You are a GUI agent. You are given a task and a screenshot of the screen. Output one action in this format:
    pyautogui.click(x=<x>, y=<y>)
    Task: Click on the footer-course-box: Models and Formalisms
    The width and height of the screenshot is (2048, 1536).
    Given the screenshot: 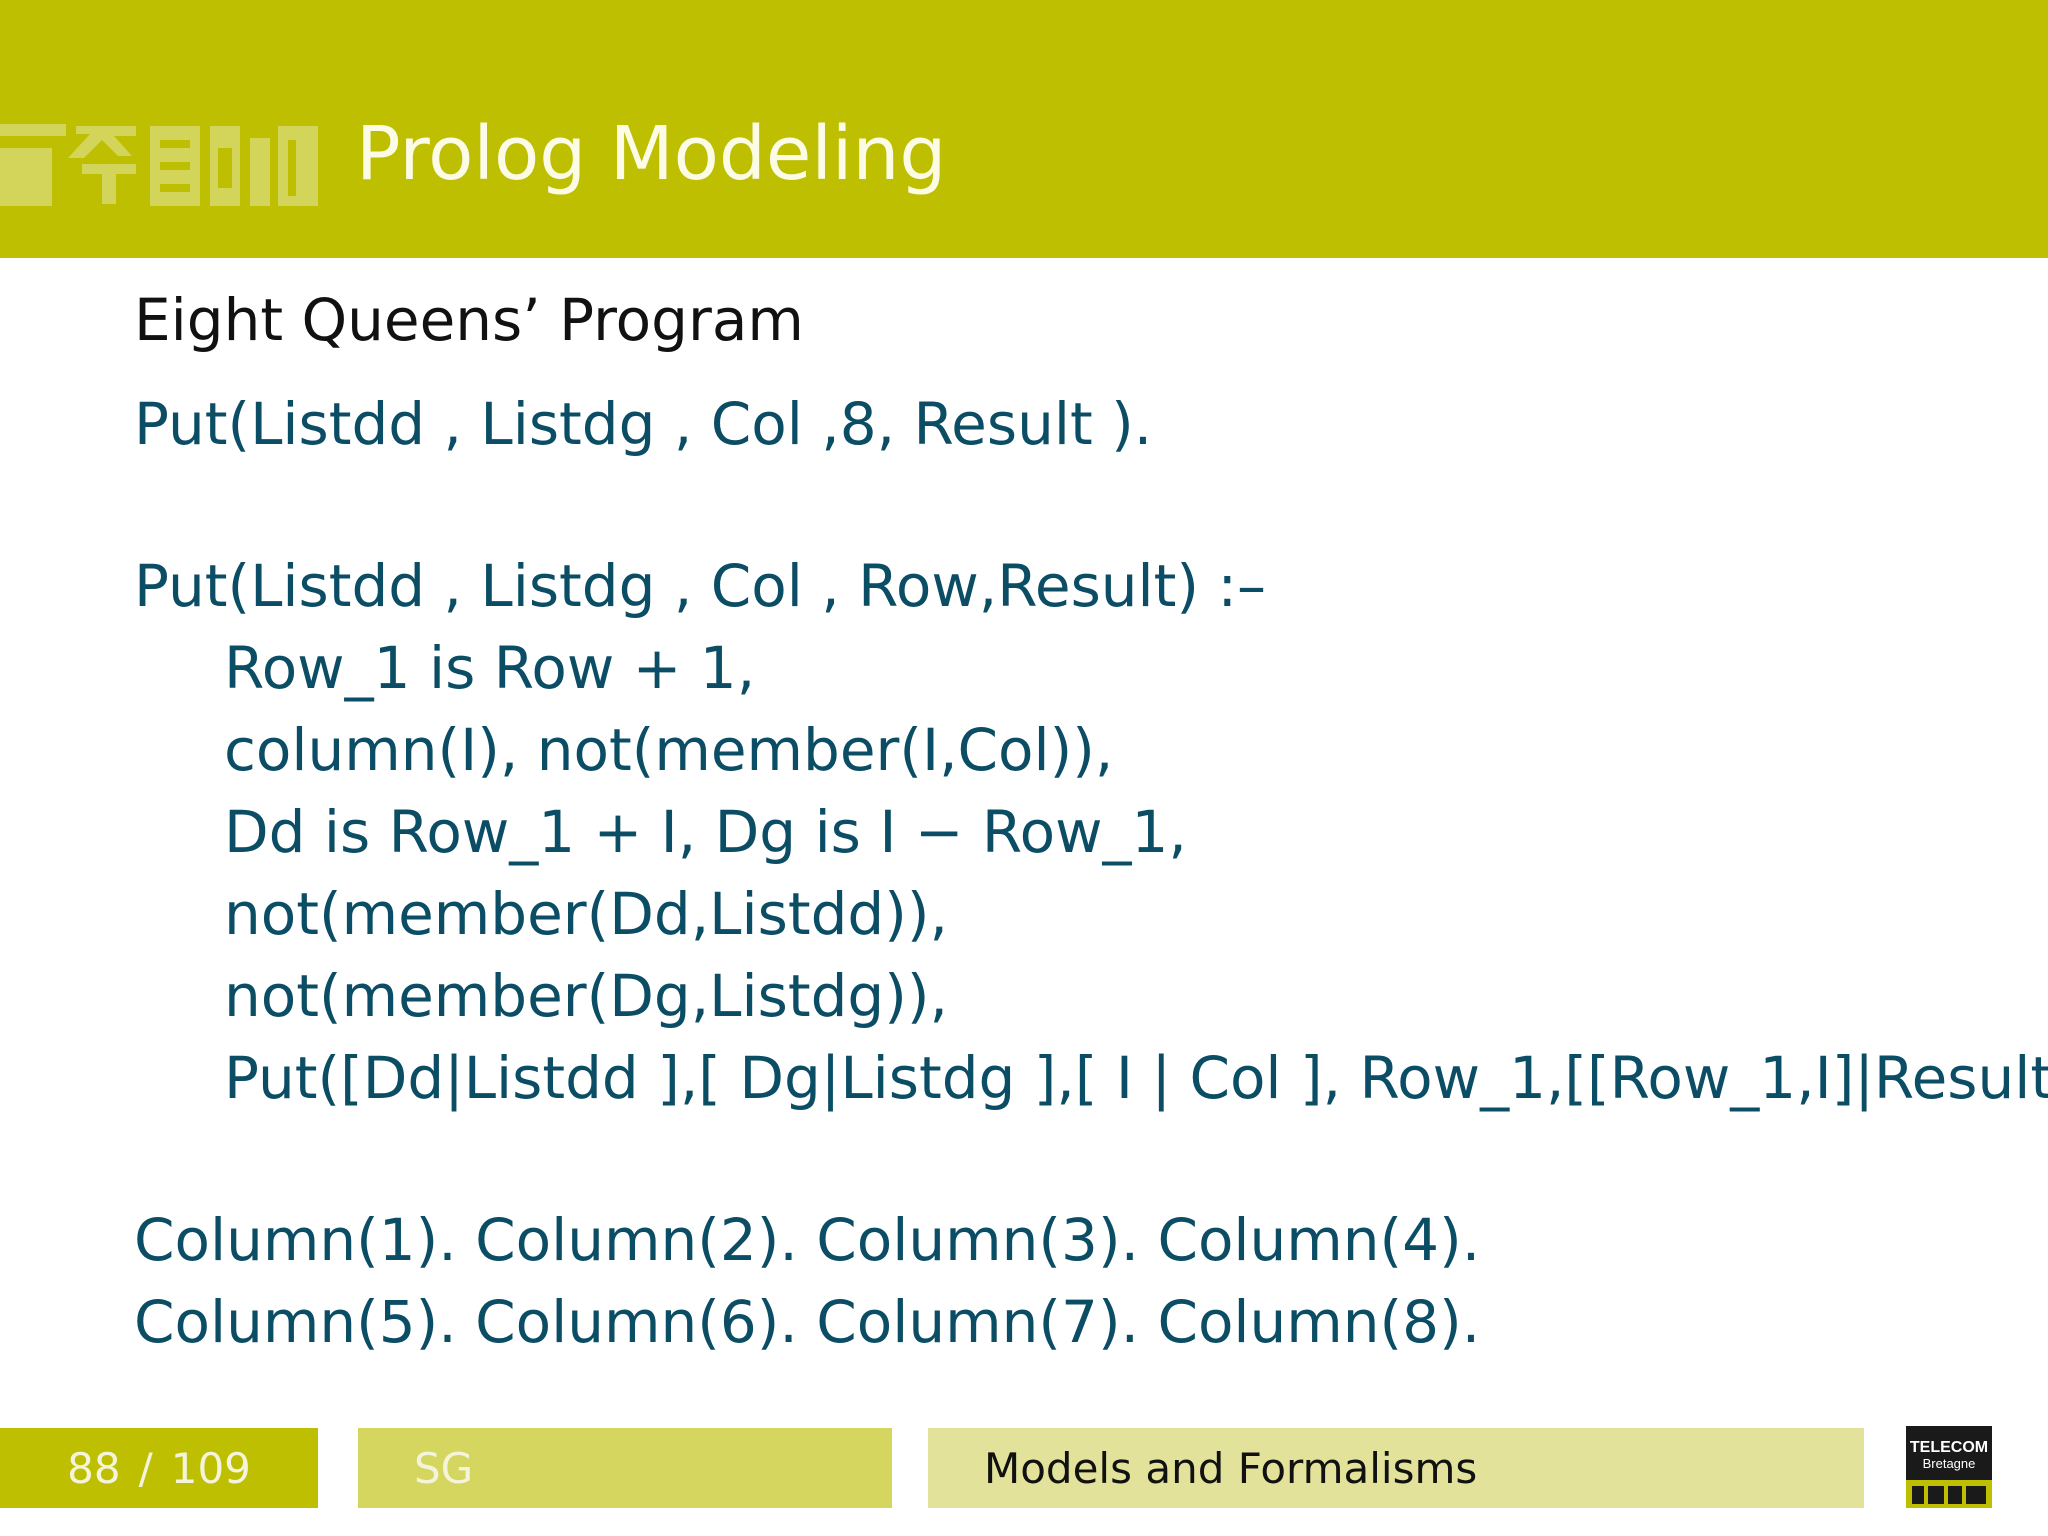 What is the action you would take?
    pyautogui.click(x=1396, y=1468)
    